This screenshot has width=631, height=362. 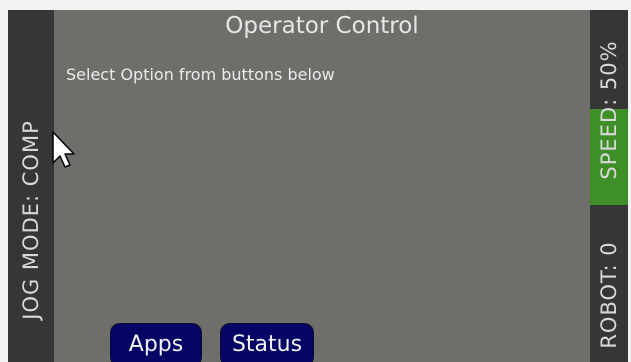 What do you see at coordinates (200, 74) in the screenshot?
I see `instruction-text: Select Option from buttons below` at bounding box center [200, 74].